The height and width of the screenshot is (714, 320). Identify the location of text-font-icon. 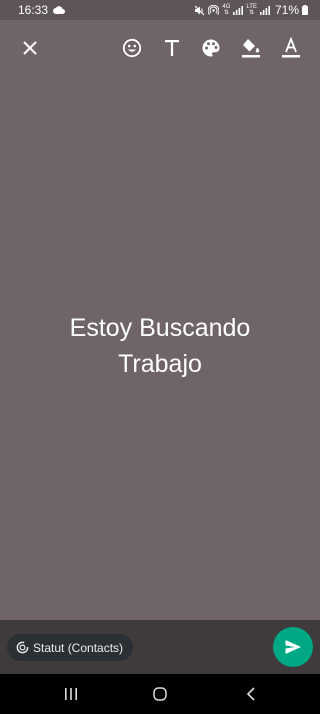
(172, 48).